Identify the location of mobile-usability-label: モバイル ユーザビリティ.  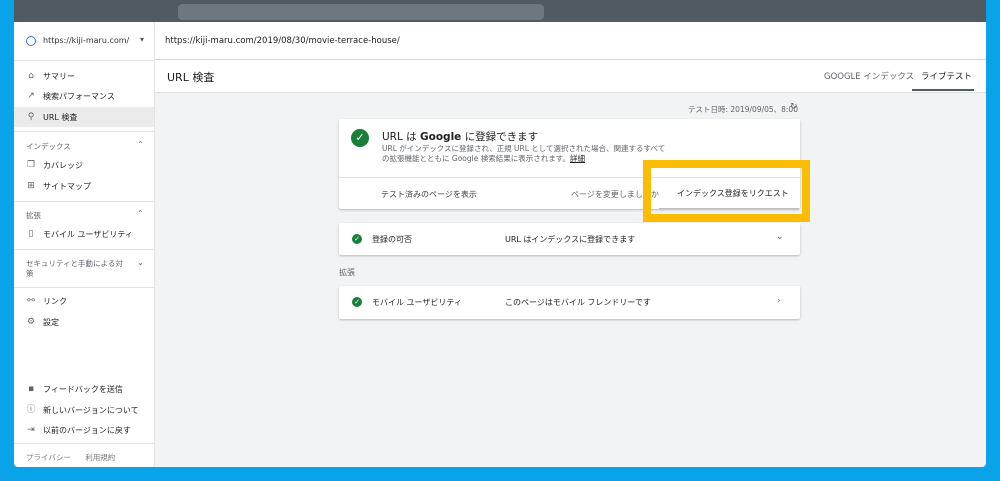
(417, 302).